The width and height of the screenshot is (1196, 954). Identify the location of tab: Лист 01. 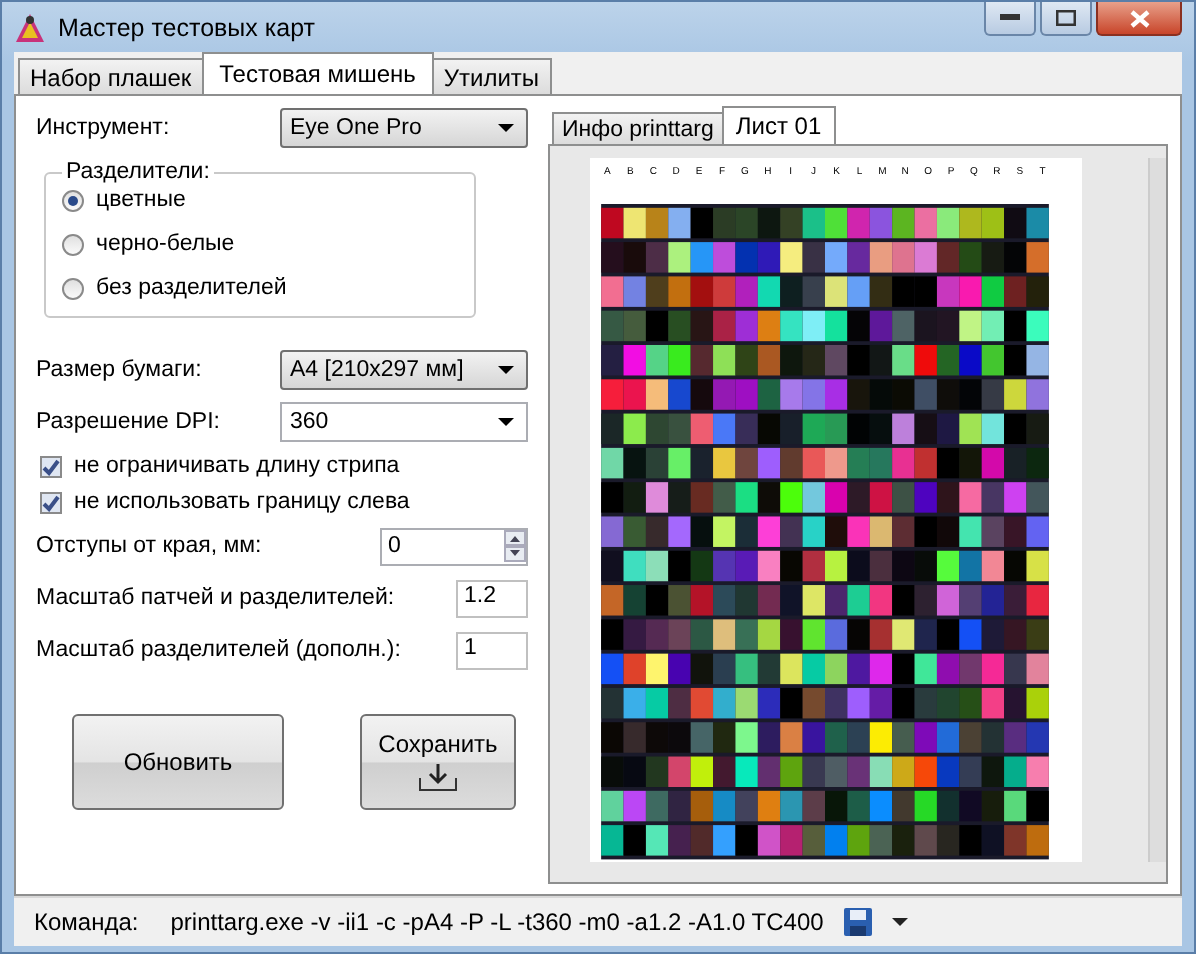
(778, 125).